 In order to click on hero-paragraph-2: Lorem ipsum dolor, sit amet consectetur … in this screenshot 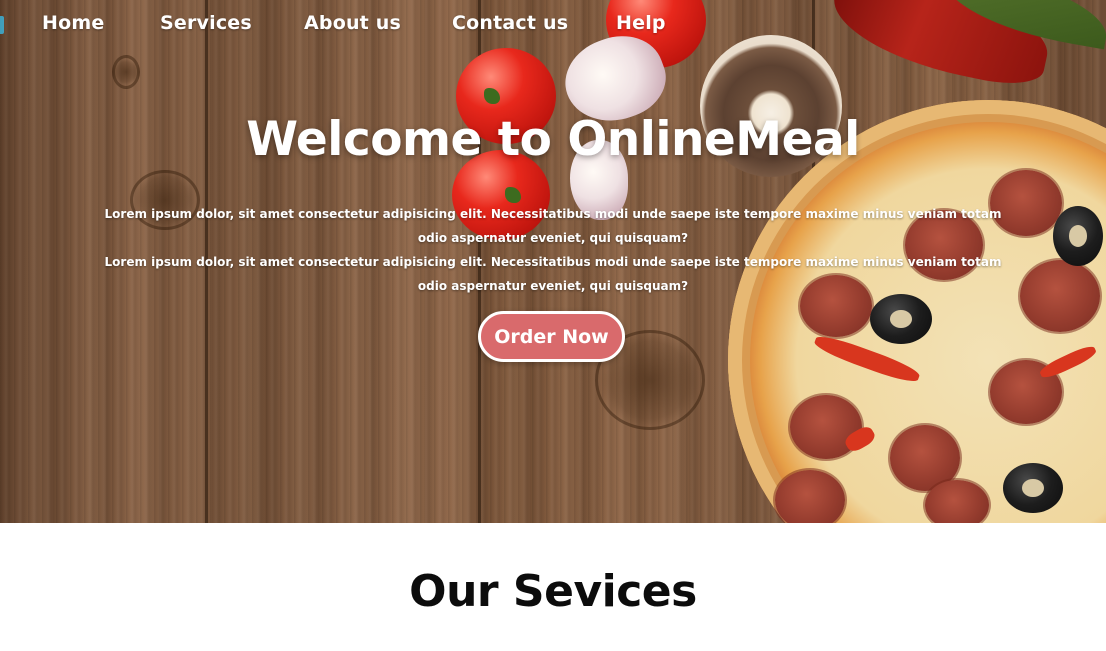, I will do `click(553, 274)`.